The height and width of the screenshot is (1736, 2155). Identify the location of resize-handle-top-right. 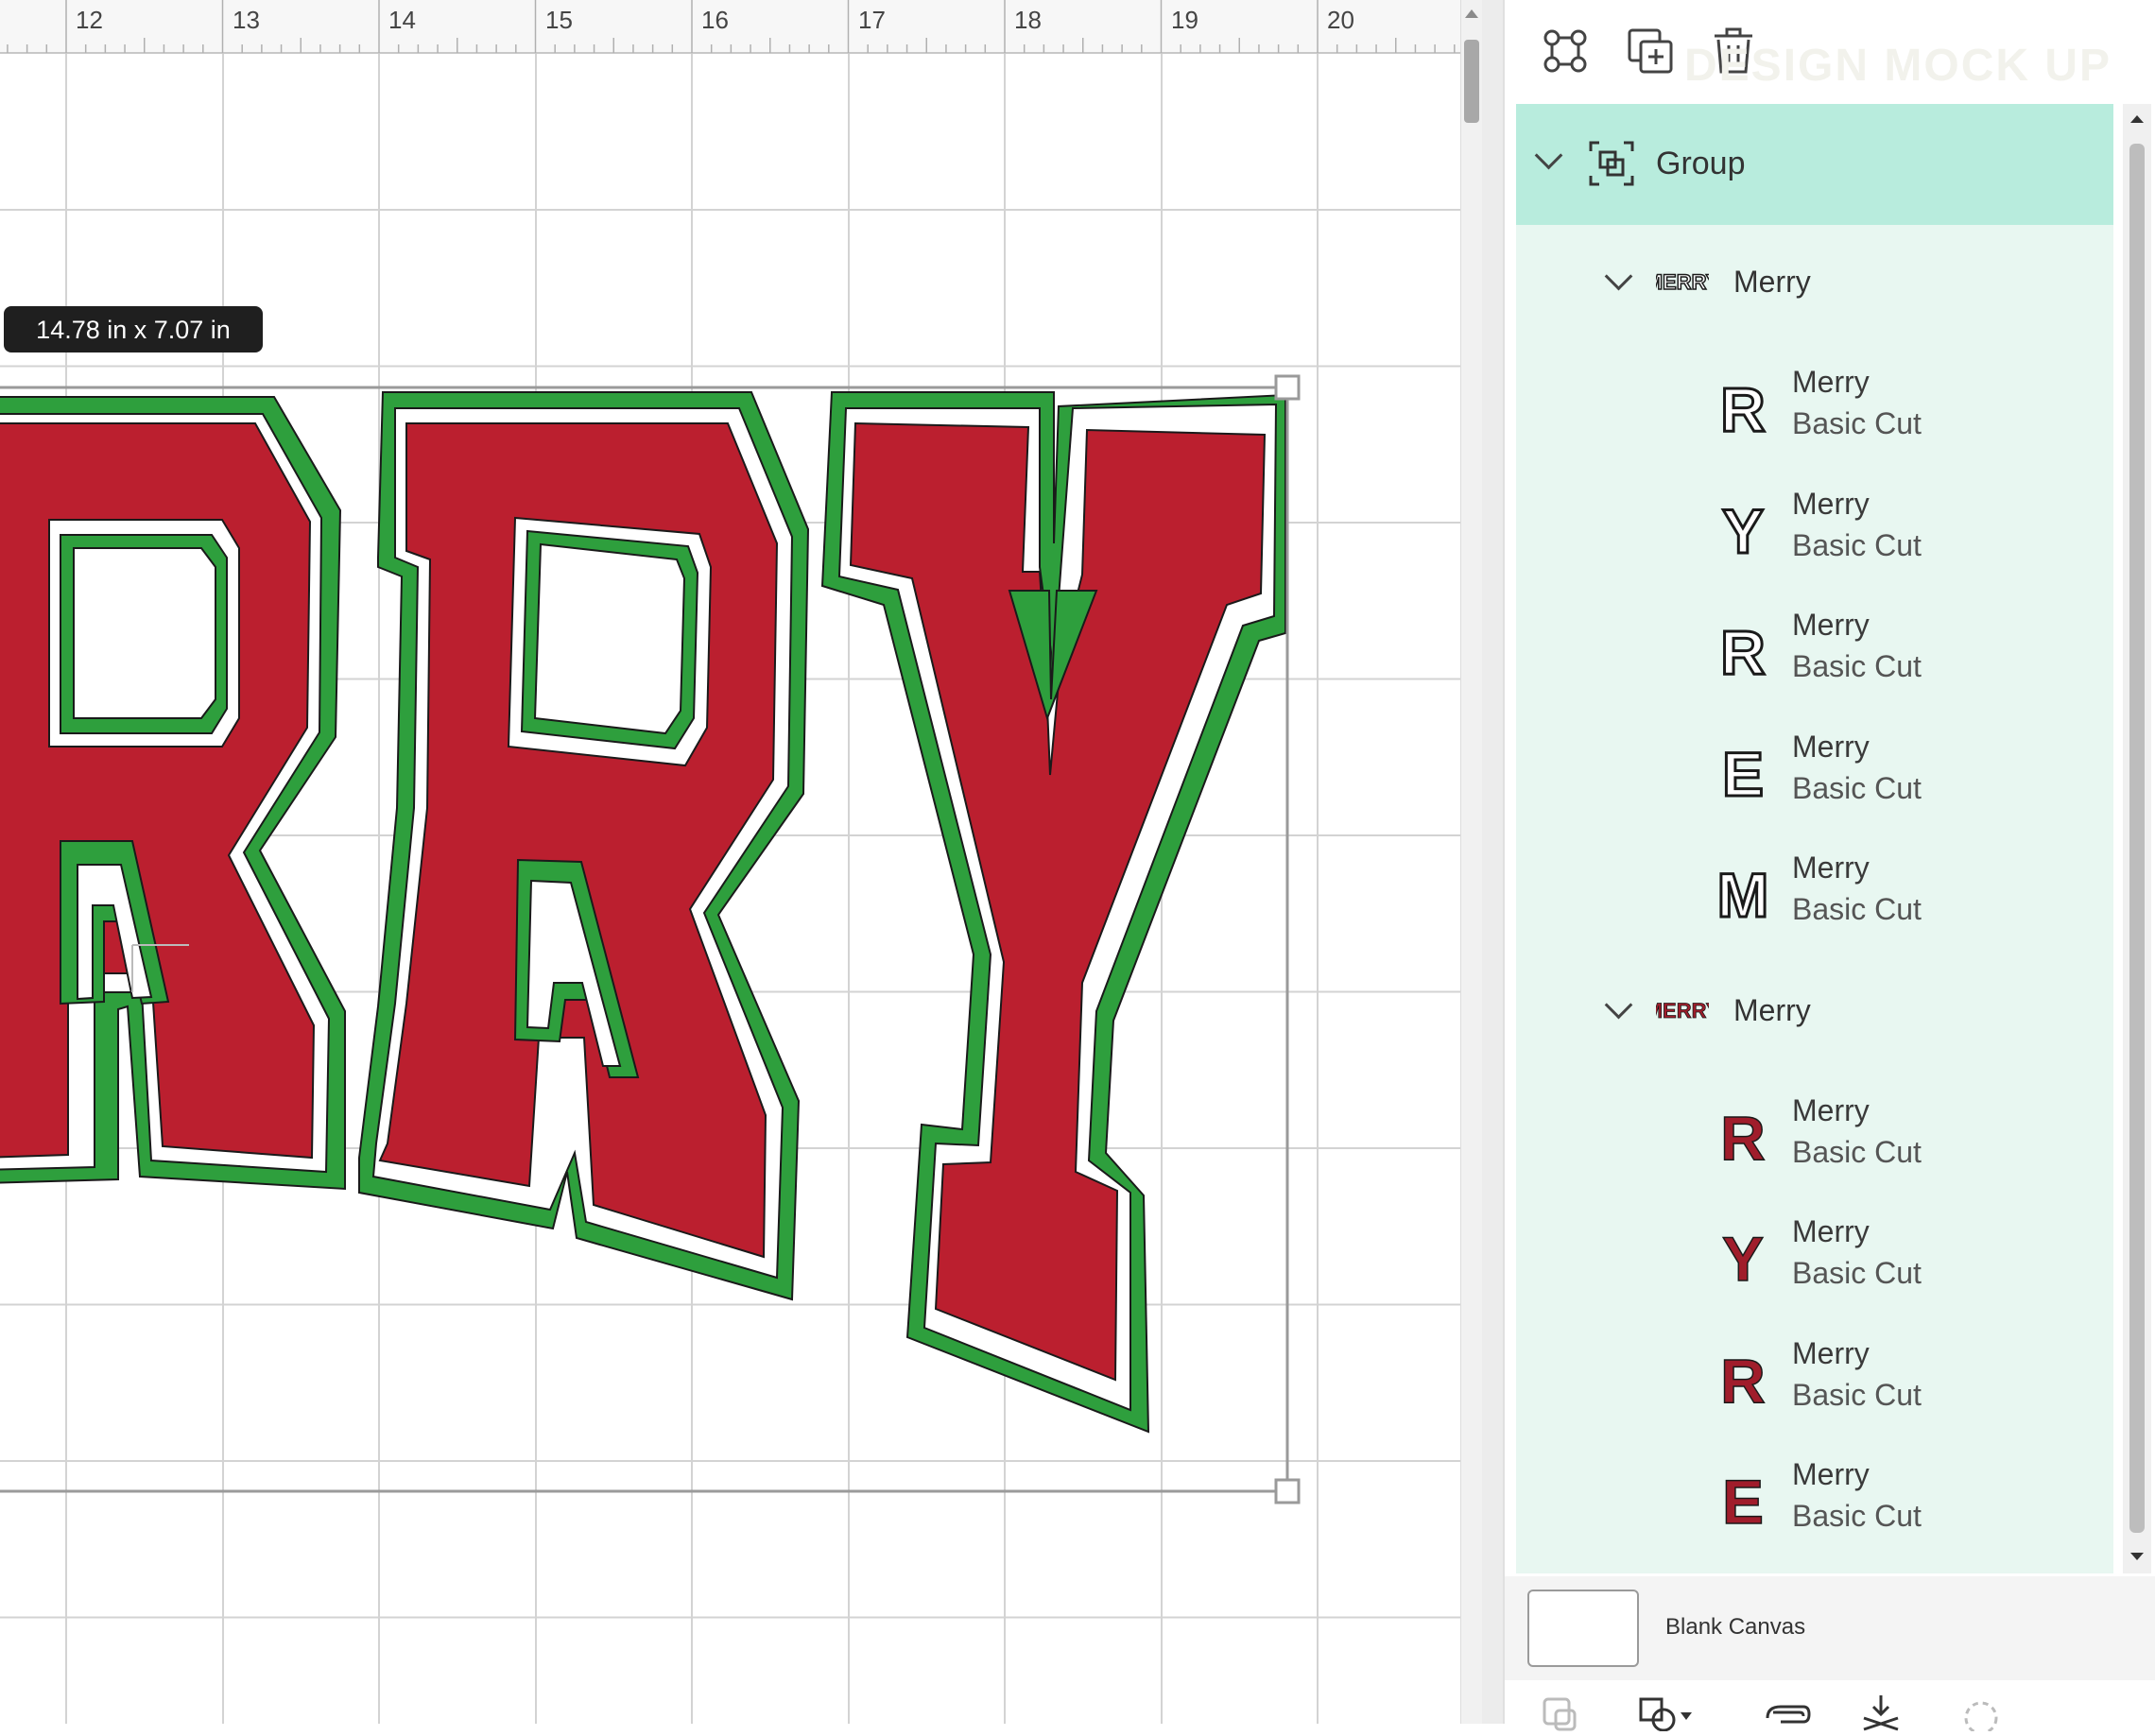
(1287, 387).